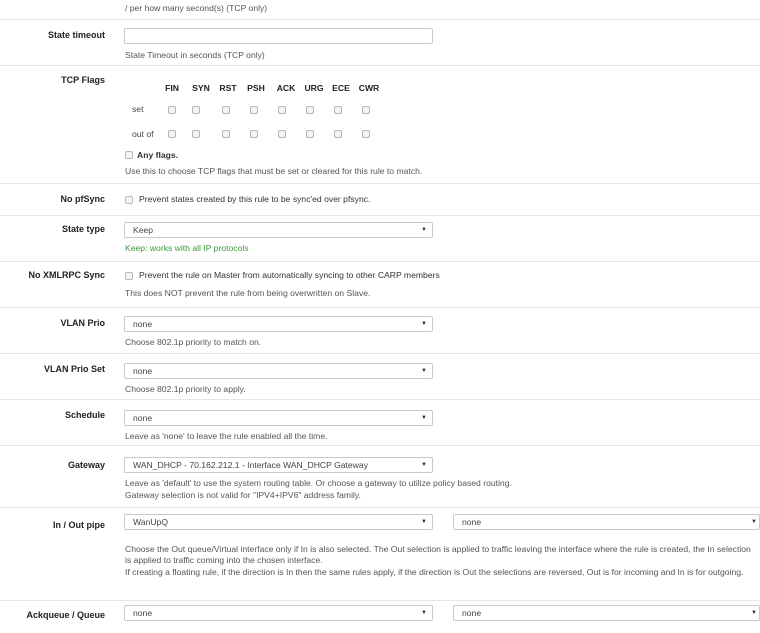 Image resolution: width=760 pixels, height=633 pixels. Describe the element at coordinates (254, 134) in the screenshot. I see `outof-psh-checkbox` at that location.